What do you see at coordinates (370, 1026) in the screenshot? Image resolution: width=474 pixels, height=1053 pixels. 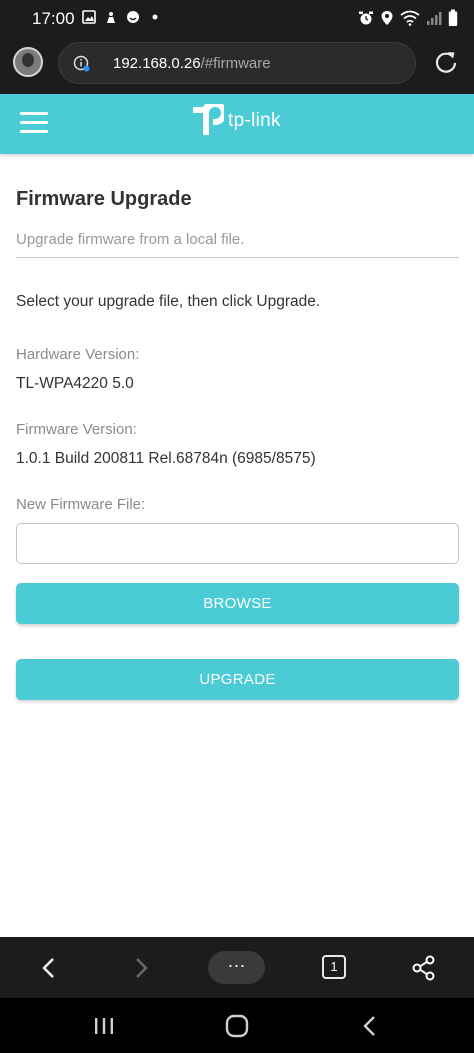 I see `back-nav-icon` at bounding box center [370, 1026].